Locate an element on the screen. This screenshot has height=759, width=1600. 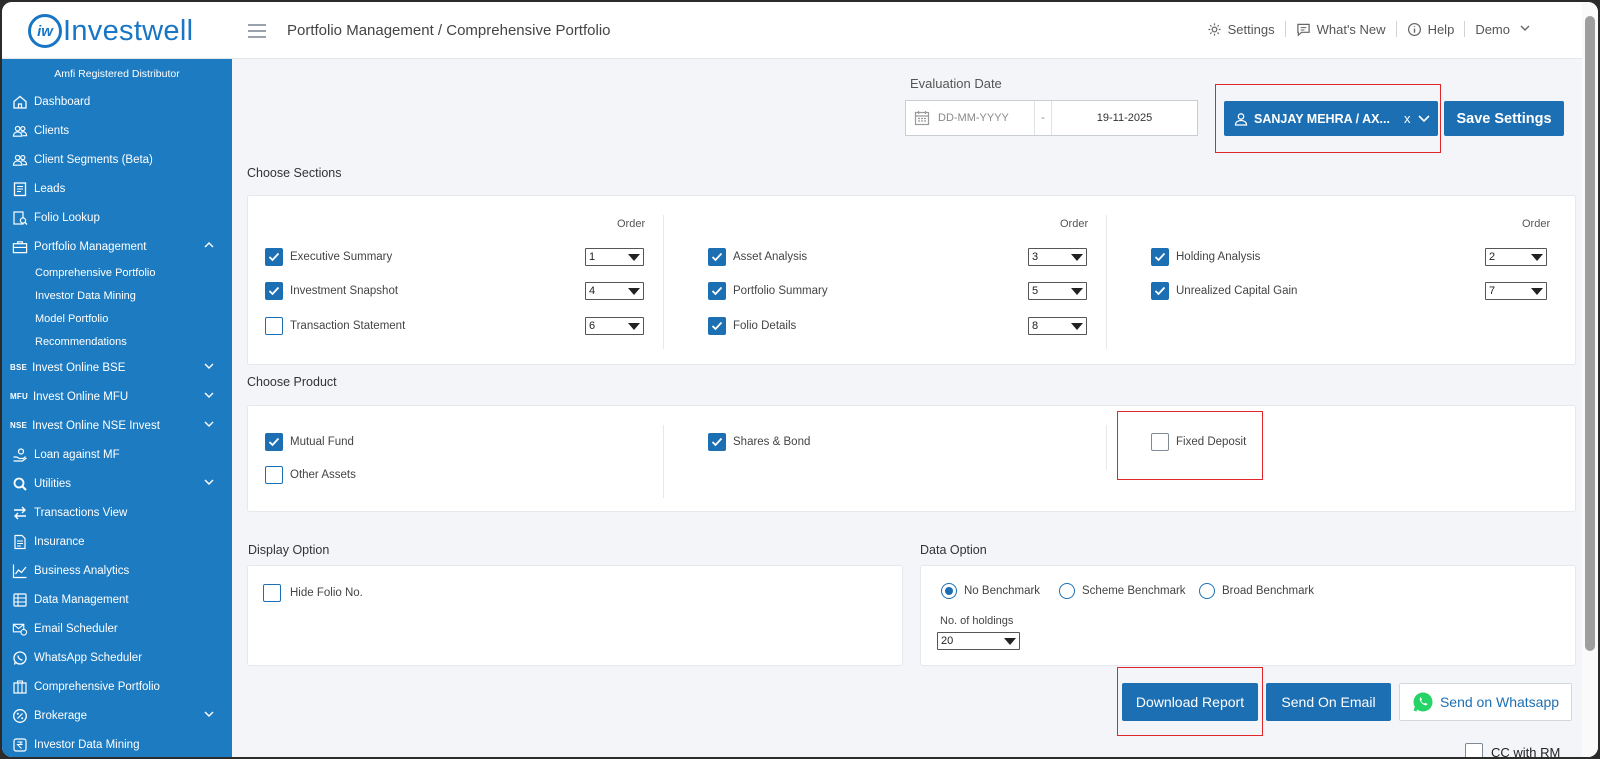
radio-broad-benchmark: Broad Benchmark is located at coordinates (1256, 591).